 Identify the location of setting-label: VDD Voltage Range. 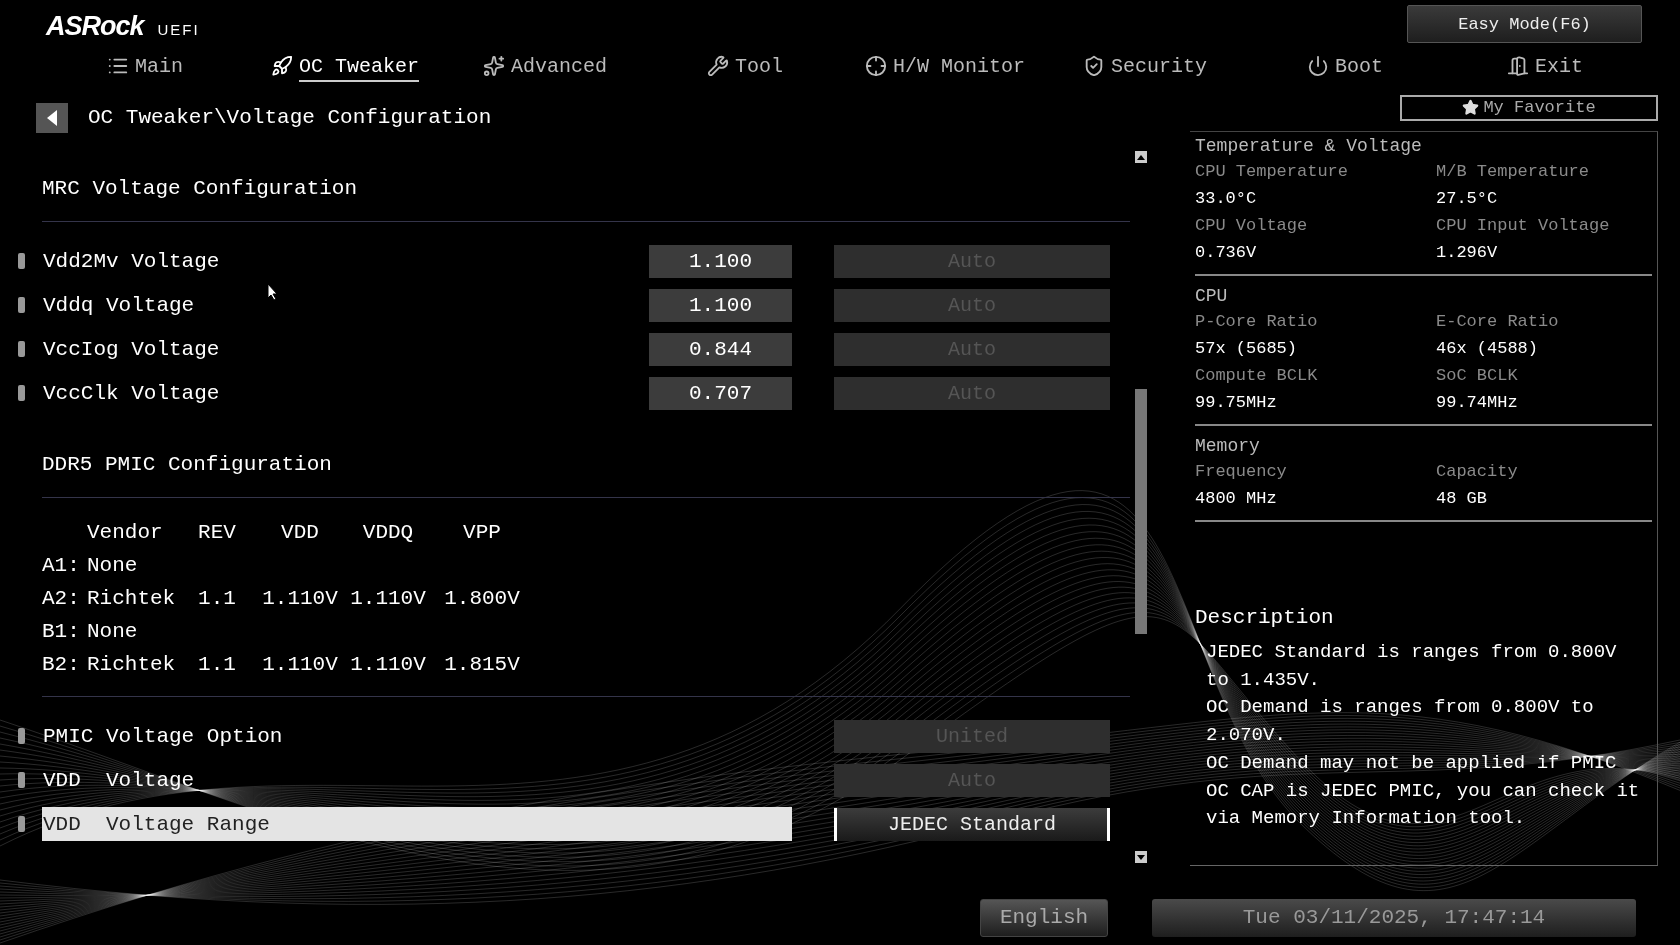
(156, 824).